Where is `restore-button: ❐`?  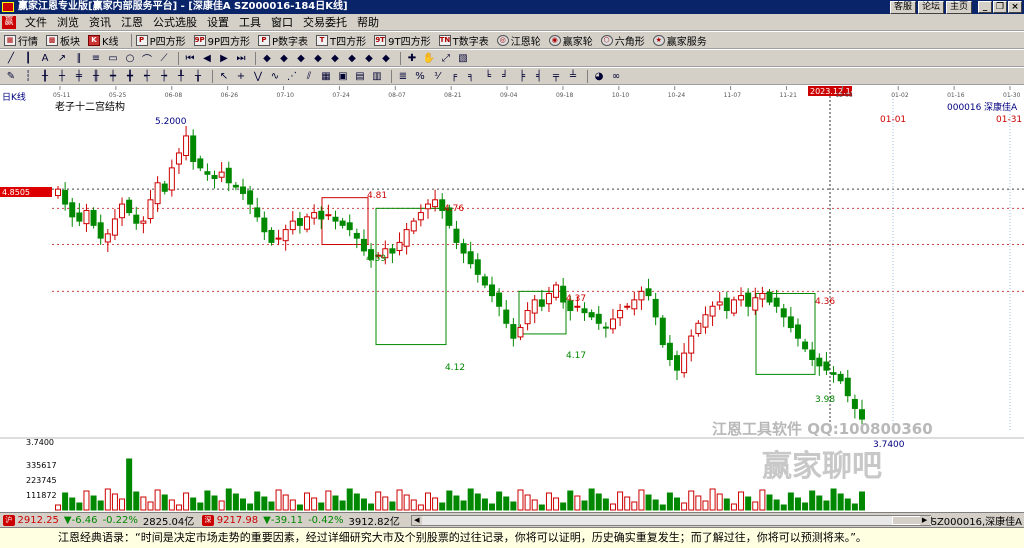 restore-button: ❐ is located at coordinates (1000, 7).